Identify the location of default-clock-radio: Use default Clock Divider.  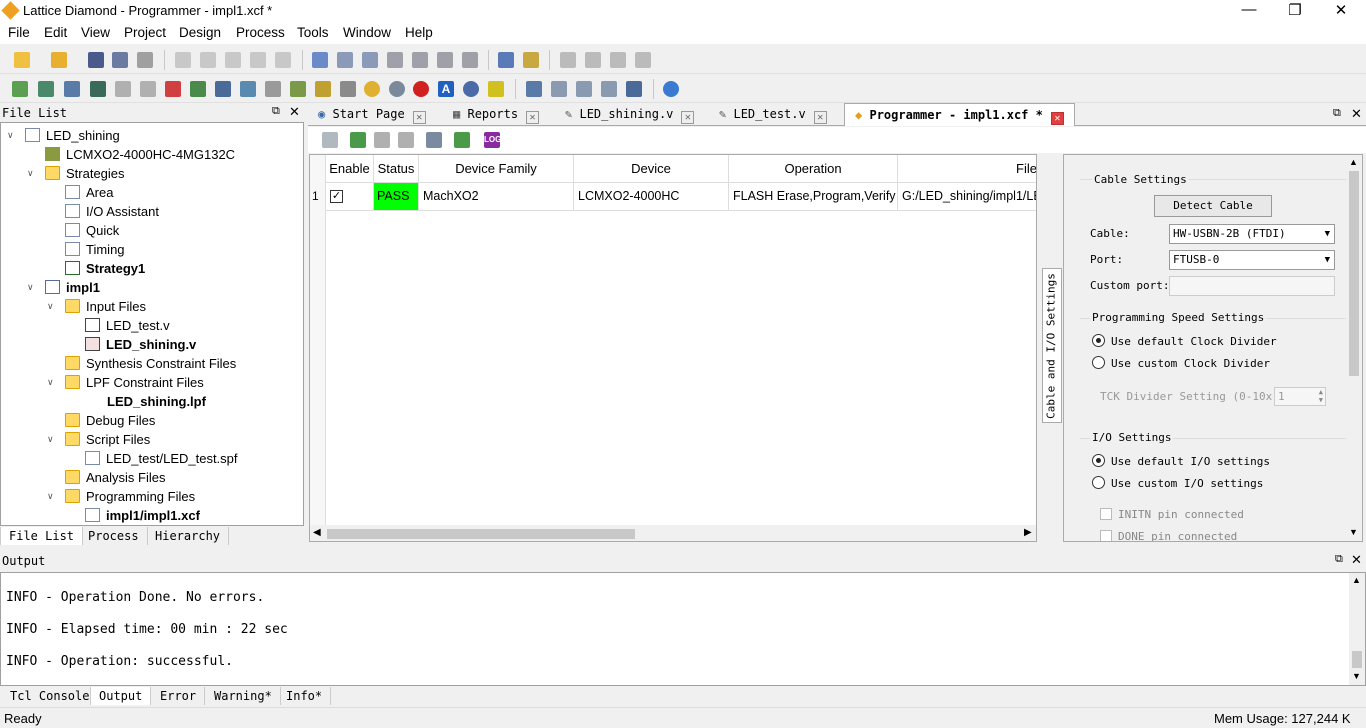
(1184, 341).